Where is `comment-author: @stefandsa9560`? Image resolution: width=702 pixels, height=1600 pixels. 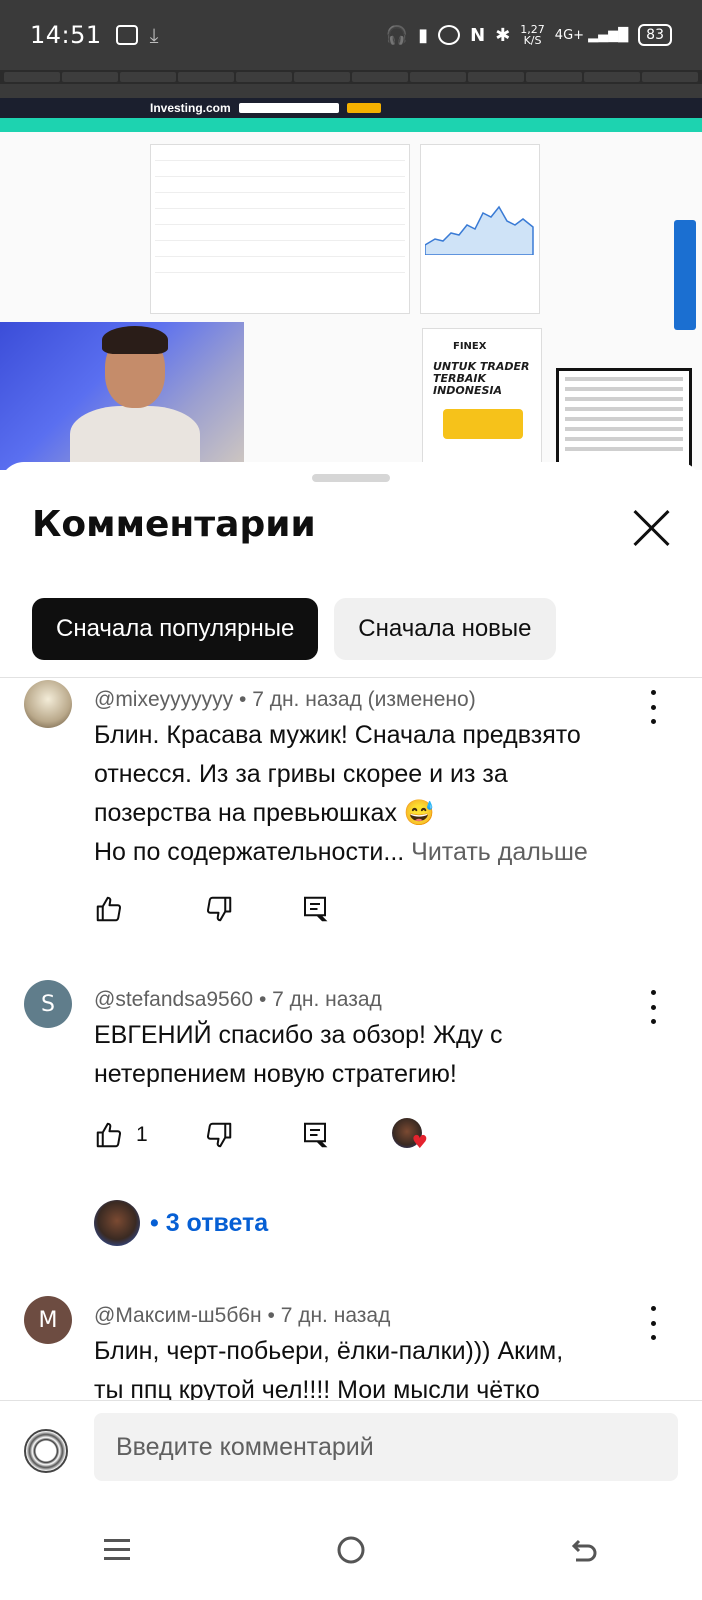
comment-author: @stefandsa9560 is located at coordinates (173, 999).